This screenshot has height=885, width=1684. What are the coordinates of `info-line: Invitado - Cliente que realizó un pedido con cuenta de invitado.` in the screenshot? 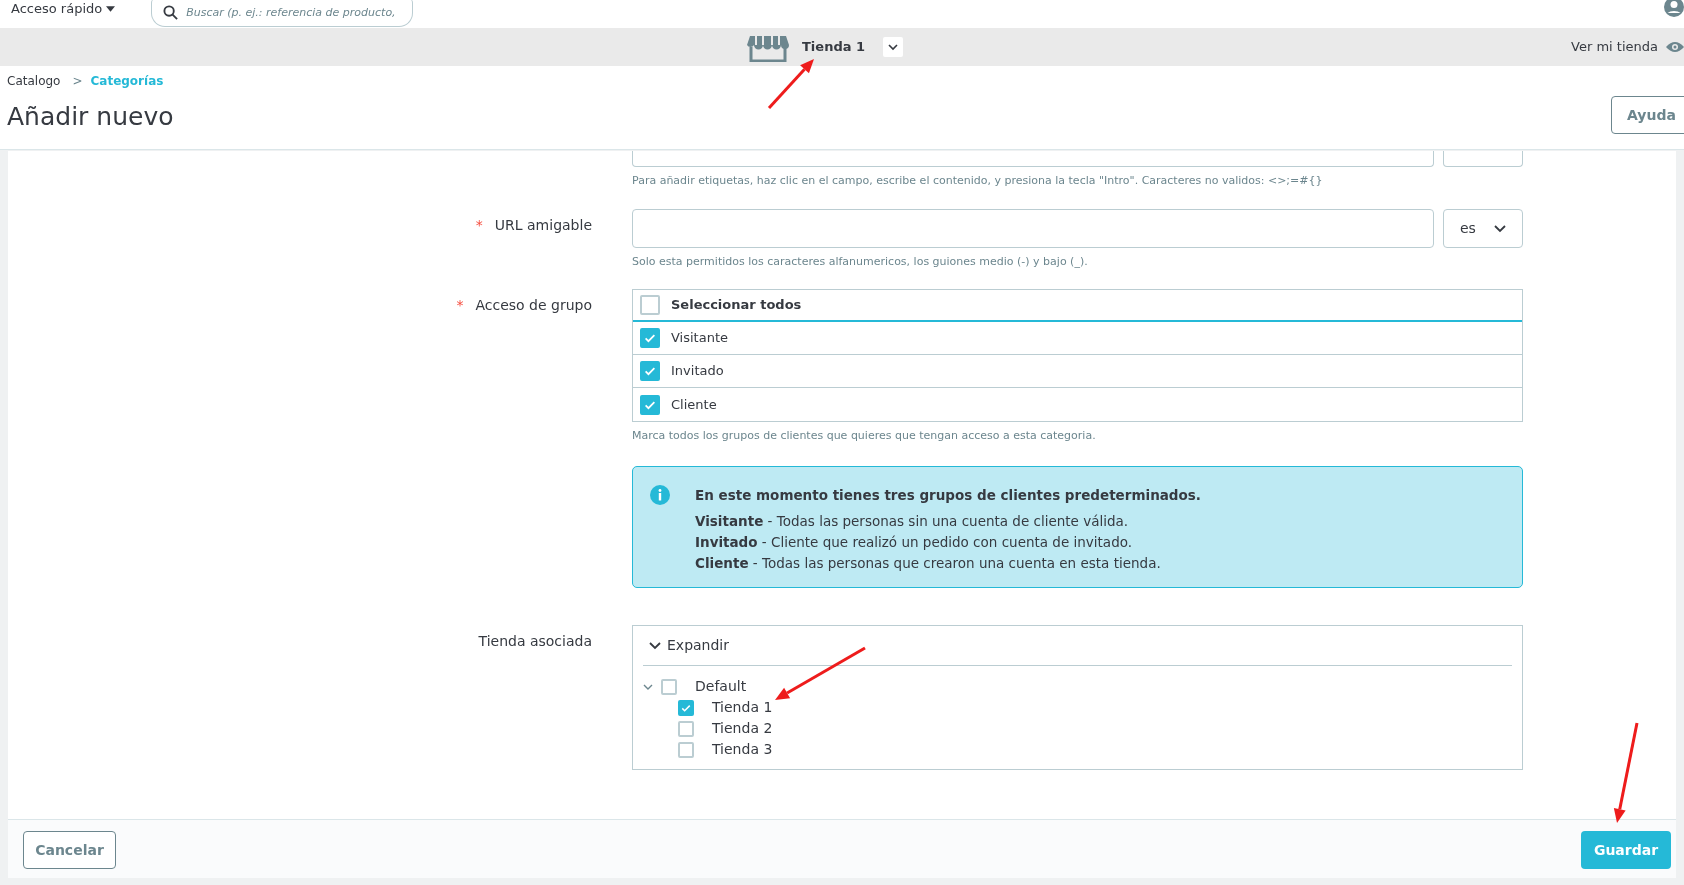 It's located at (914, 543).